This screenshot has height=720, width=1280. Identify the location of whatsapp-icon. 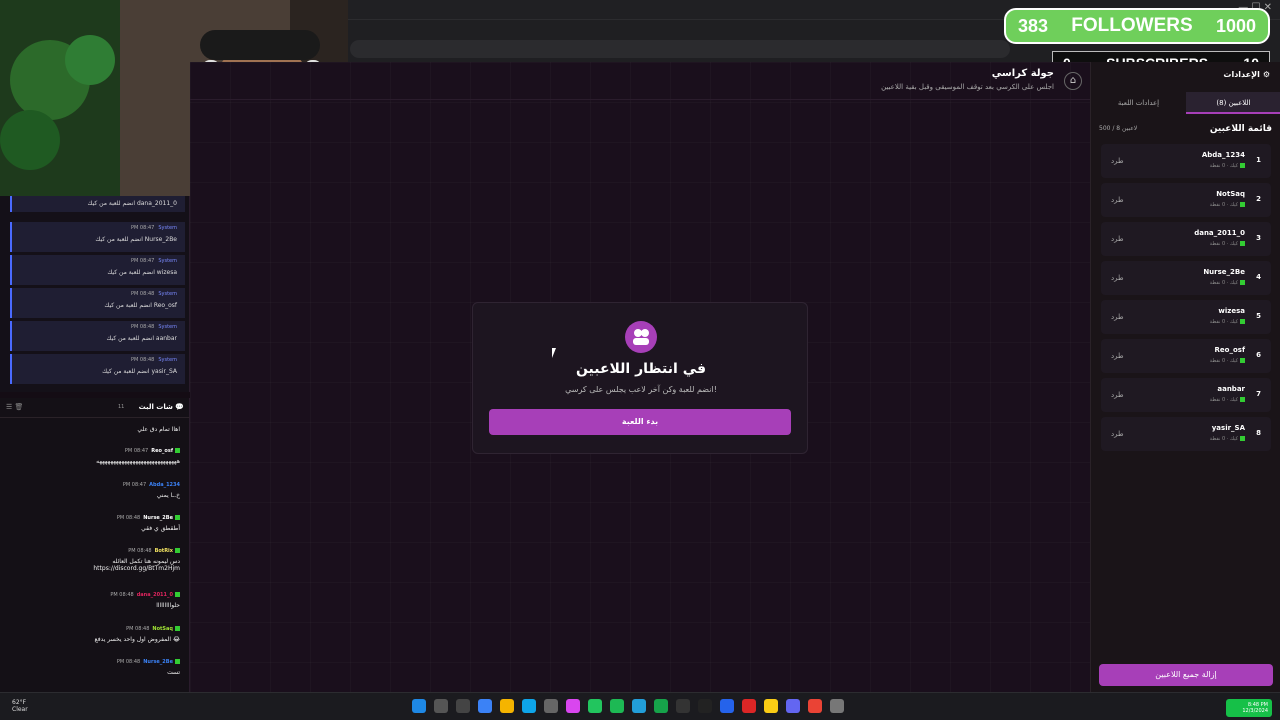
(595, 706).